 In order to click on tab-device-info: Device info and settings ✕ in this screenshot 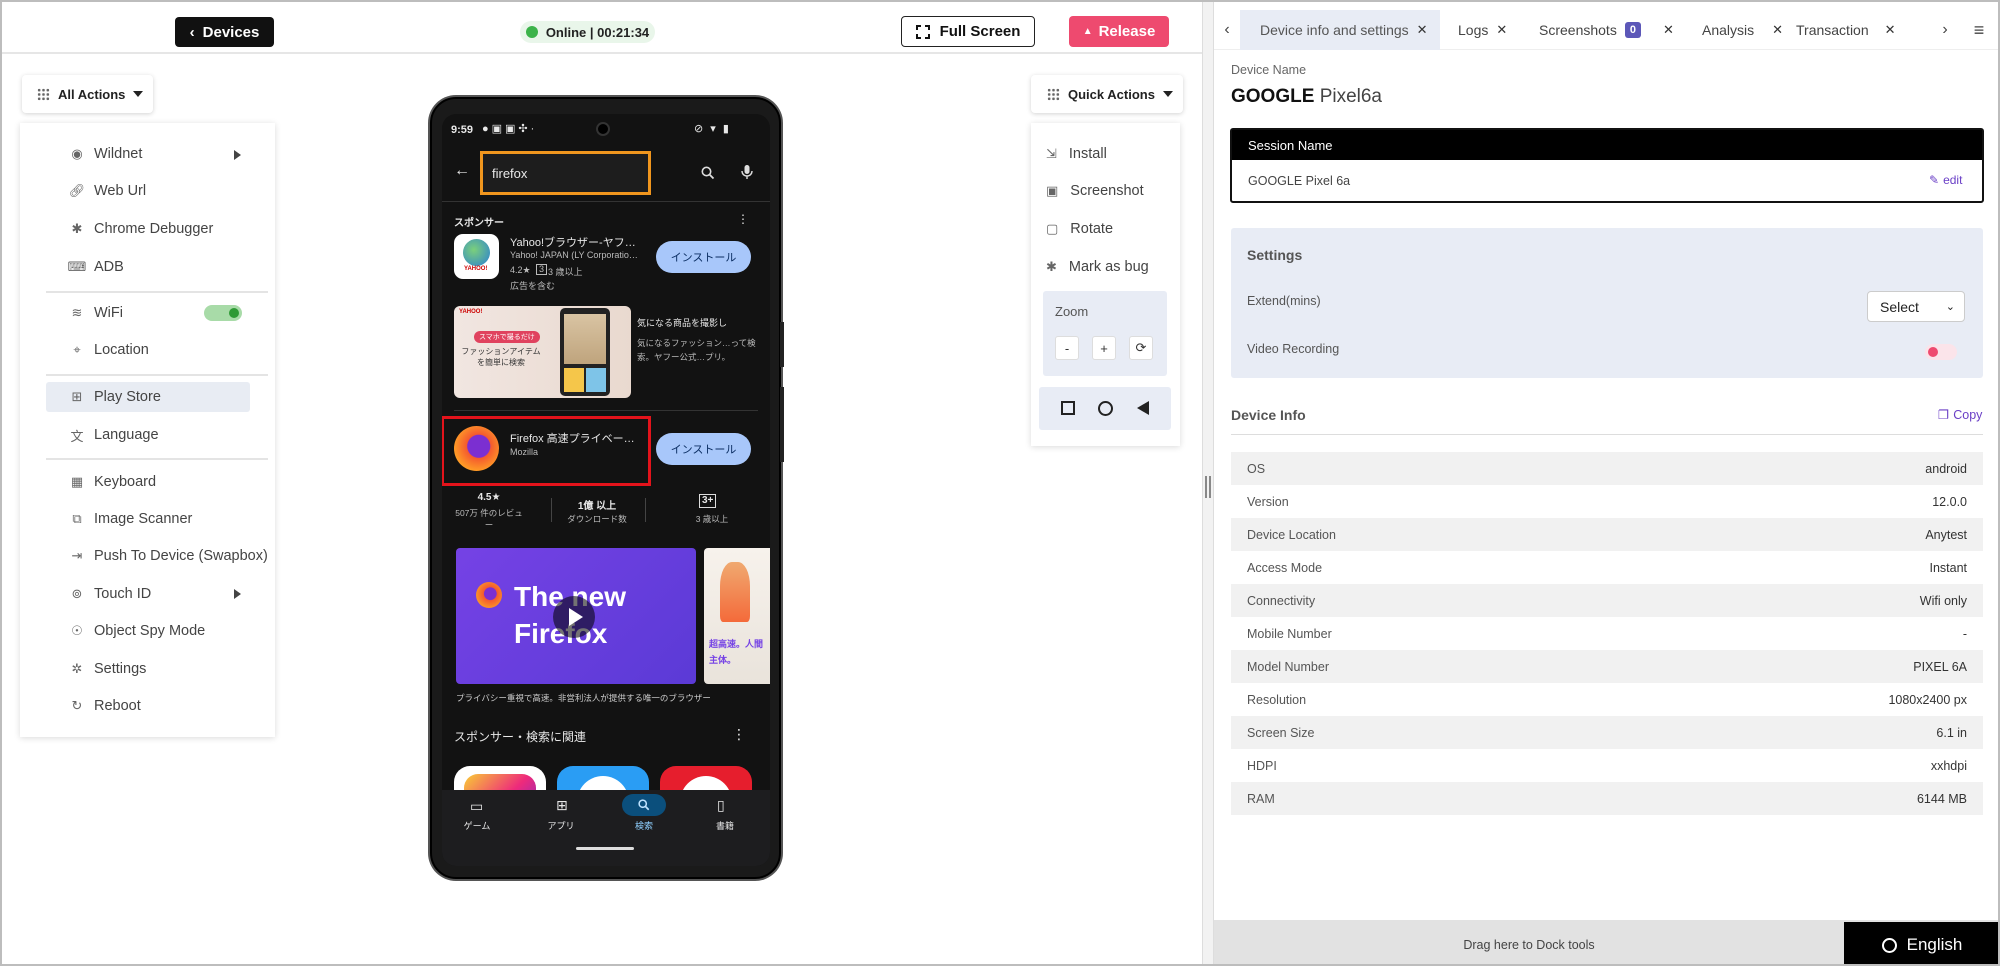, I will do `click(1340, 30)`.